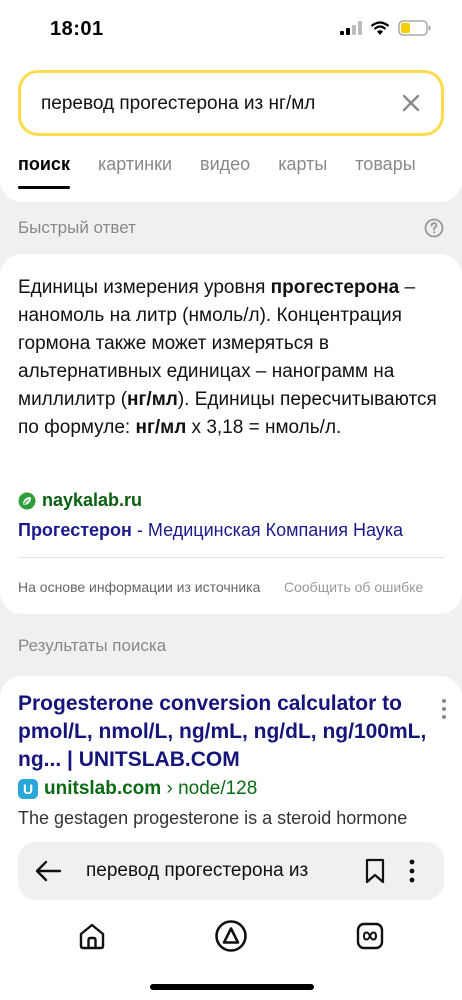 Image resolution: width=462 pixels, height=1000 pixels. What do you see at coordinates (412, 871) in the screenshot?
I see `more-vertical-icon` at bounding box center [412, 871].